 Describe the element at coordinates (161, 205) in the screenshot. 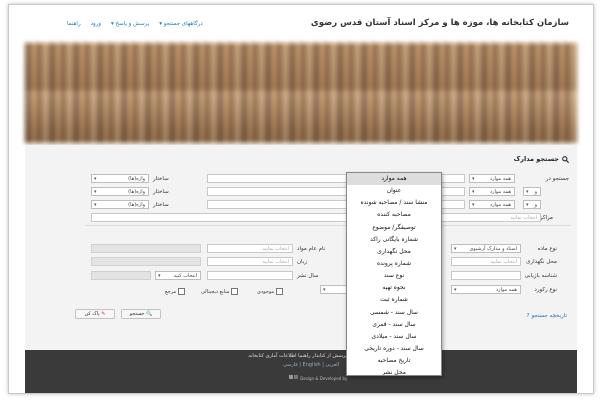

I see `mode-label-3: ساختار` at that location.